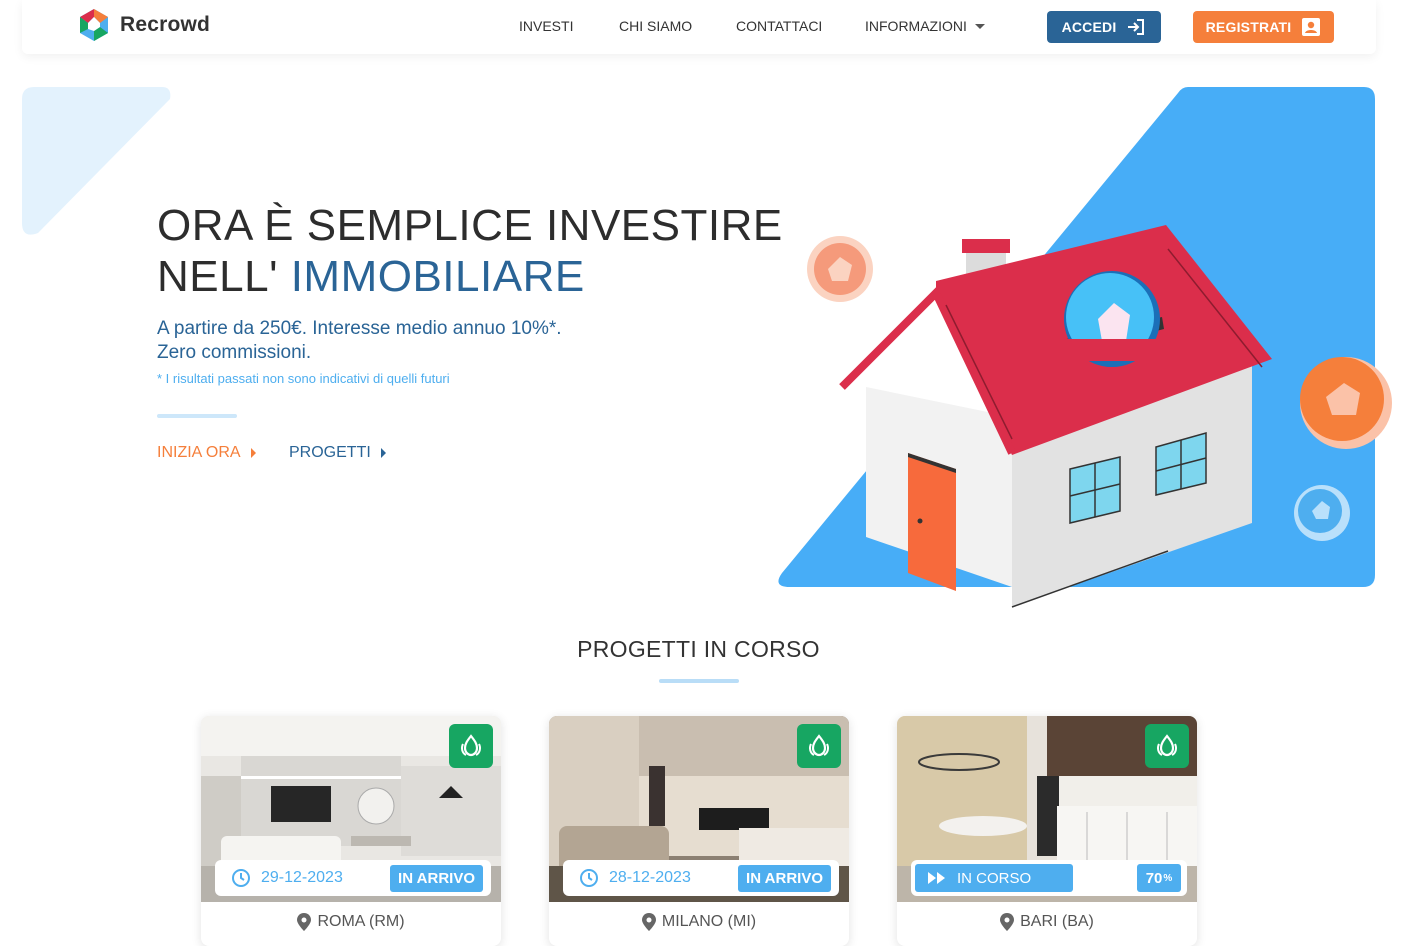 The image size is (1401, 946). I want to click on progress-value: 70, so click(1154, 878).